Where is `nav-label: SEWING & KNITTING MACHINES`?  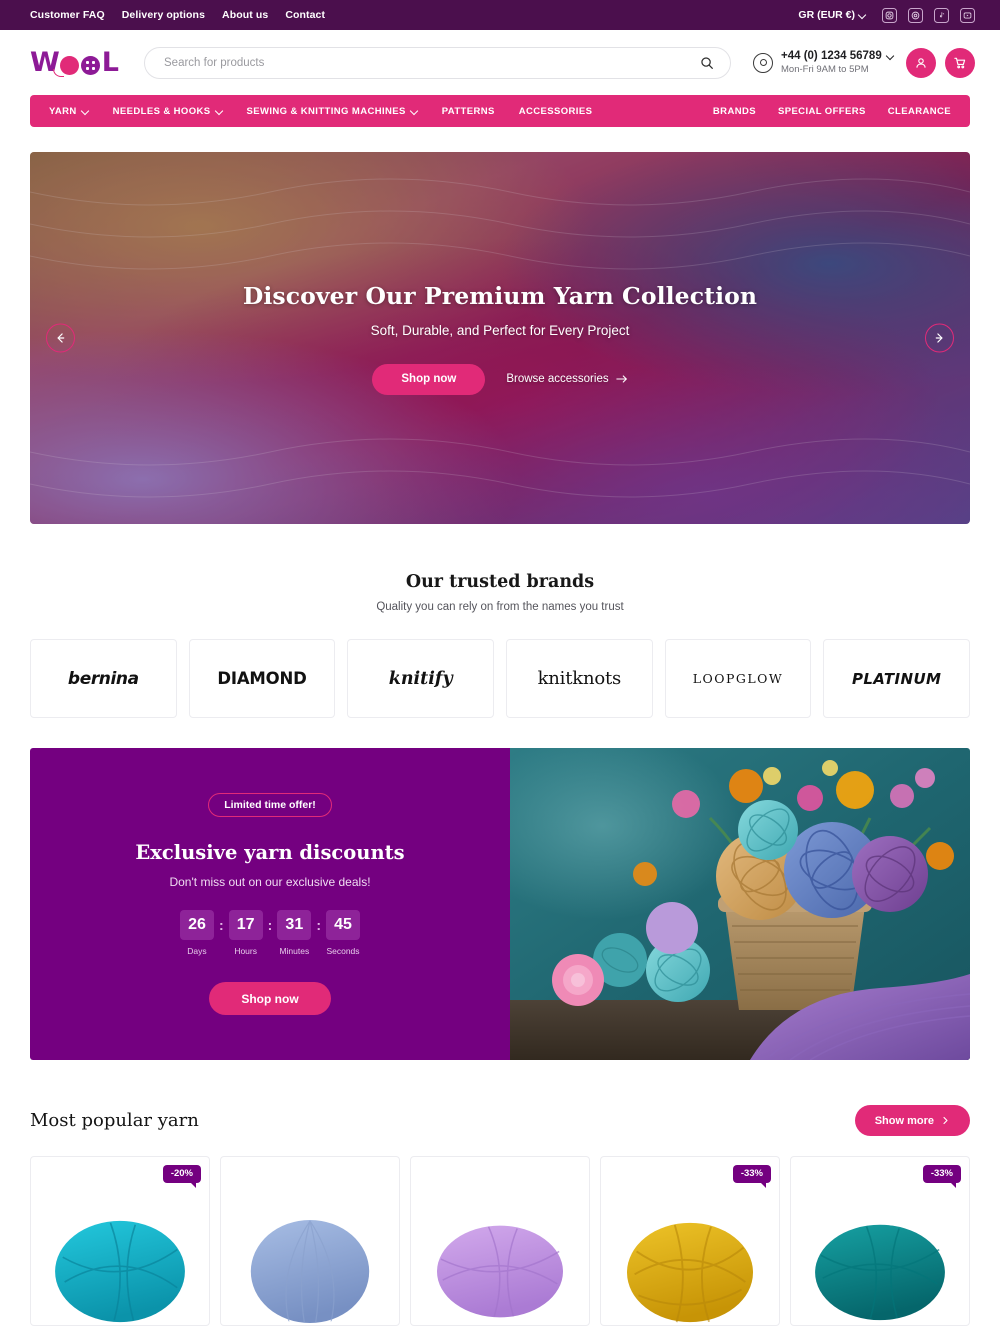 nav-label: SEWING & KNITTING MACHINES is located at coordinates (326, 111).